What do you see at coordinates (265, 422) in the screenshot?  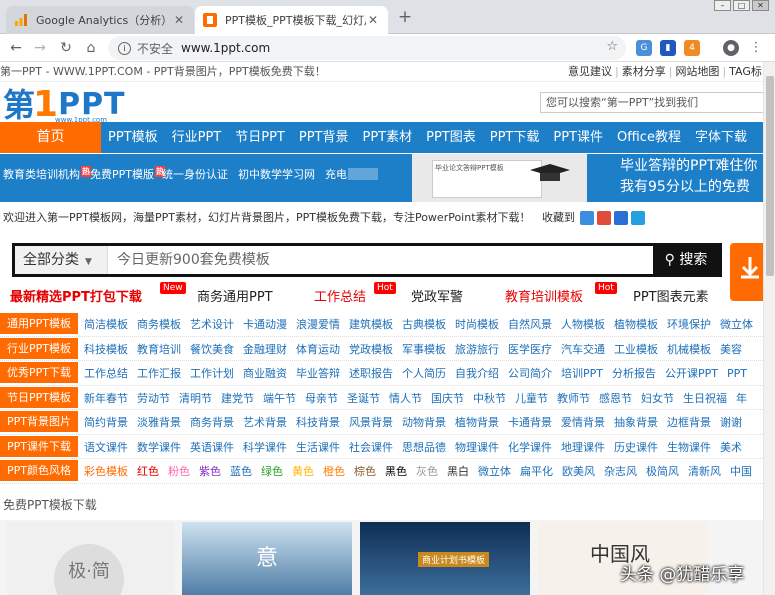 I see `category-tag: 艺术背景` at bounding box center [265, 422].